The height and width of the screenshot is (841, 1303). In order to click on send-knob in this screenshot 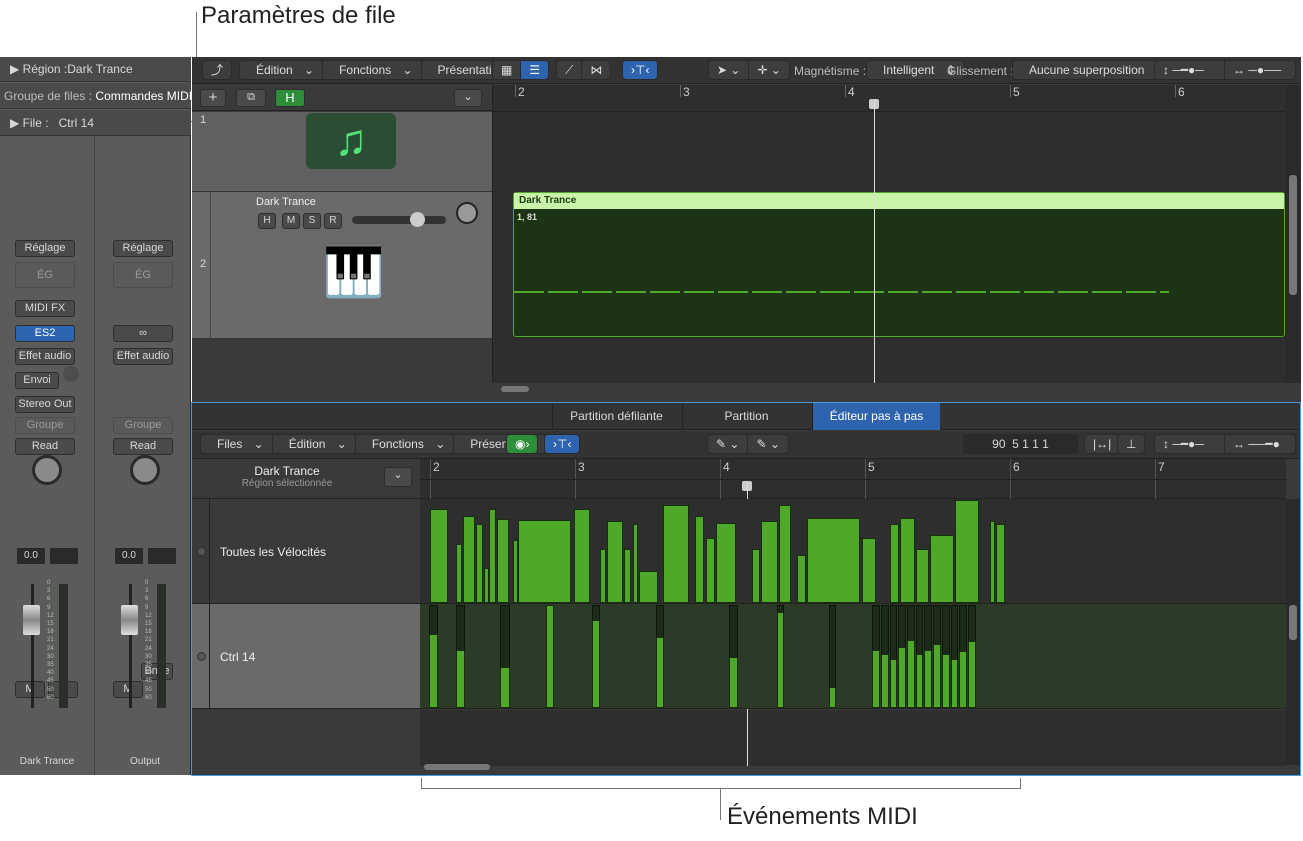, I will do `click(71, 374)`.